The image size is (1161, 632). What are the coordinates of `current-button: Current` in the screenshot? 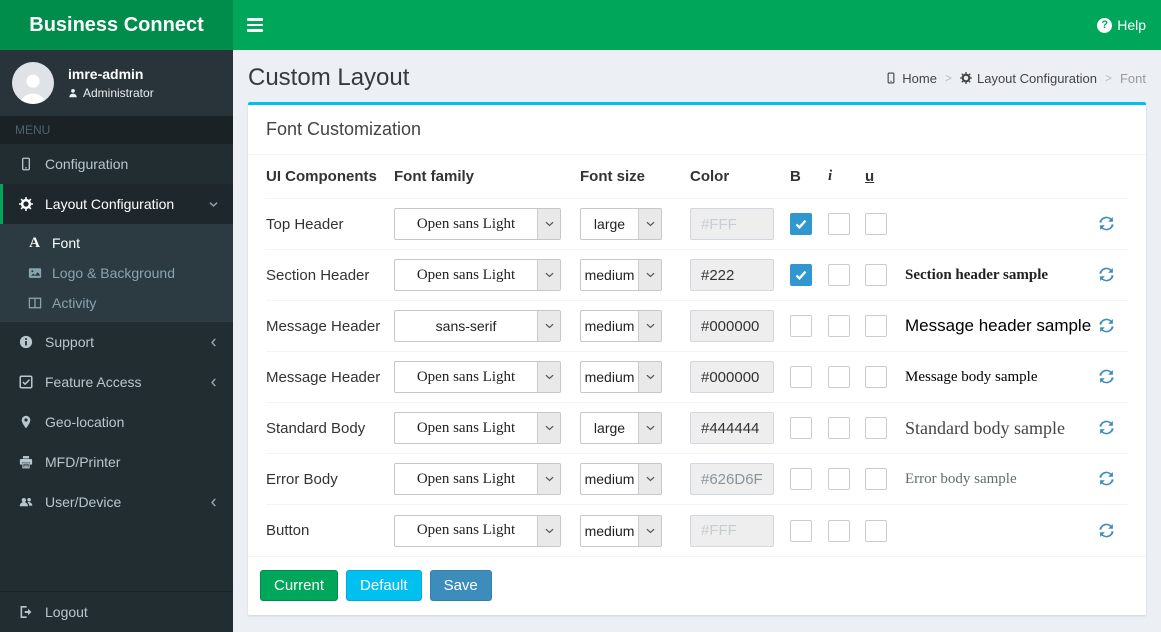 It's located at (299, 585).